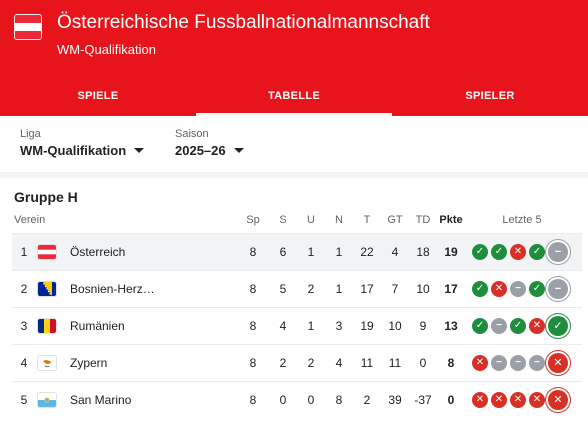  Describe the element at coordinates (339, 326) in the screenshot. I see `losses: 3` at that location.